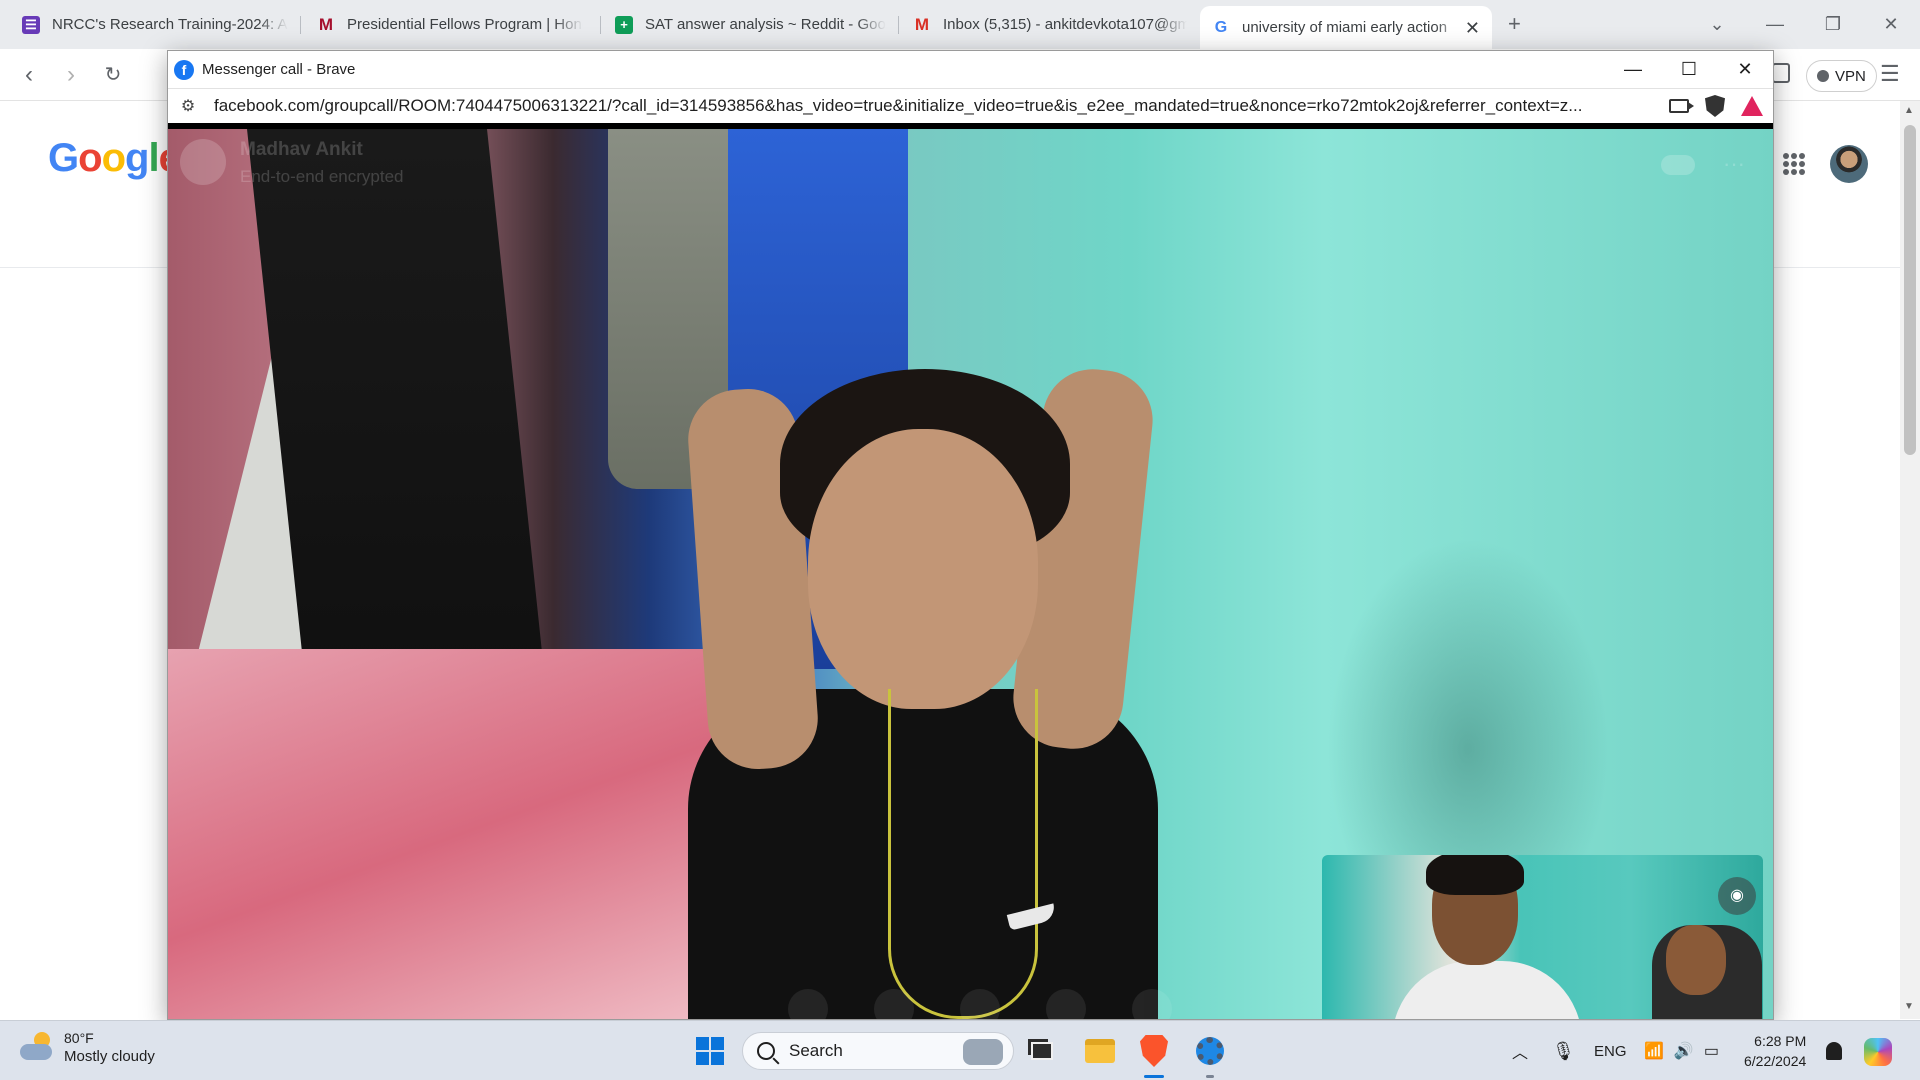  I want to click on language-indicator: ENG, so click(1610, 1050).